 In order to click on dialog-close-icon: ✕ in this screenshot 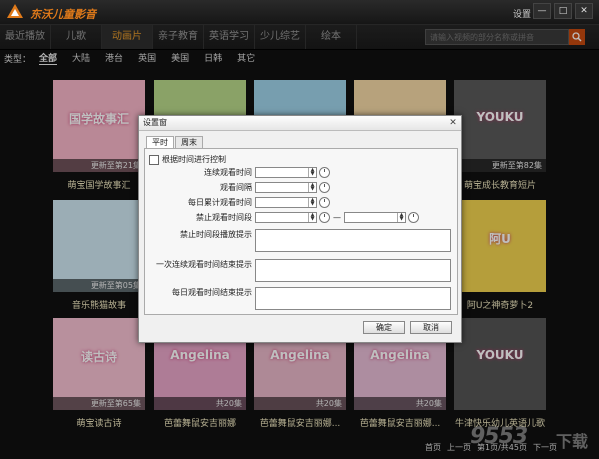, I will do `click(453, 123)`.